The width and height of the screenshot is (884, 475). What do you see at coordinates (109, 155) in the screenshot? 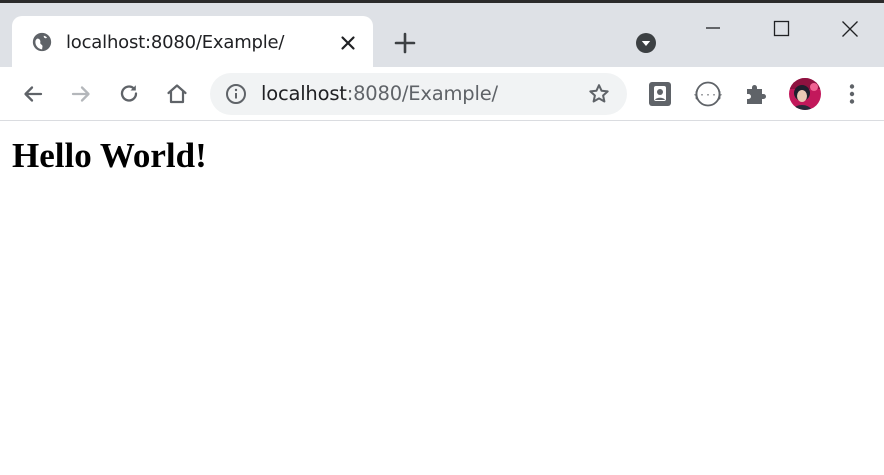
I see `page-heading: Hello World!` at bounding box center [109, 155].